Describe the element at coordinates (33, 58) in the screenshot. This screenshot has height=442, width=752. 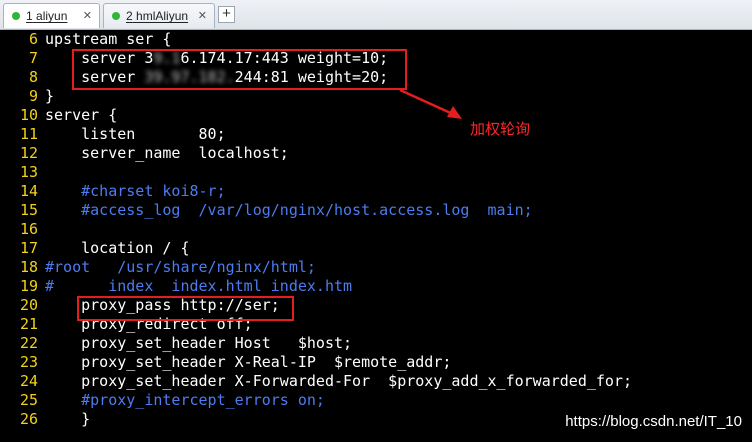
I see `line-number: 7` at that location.